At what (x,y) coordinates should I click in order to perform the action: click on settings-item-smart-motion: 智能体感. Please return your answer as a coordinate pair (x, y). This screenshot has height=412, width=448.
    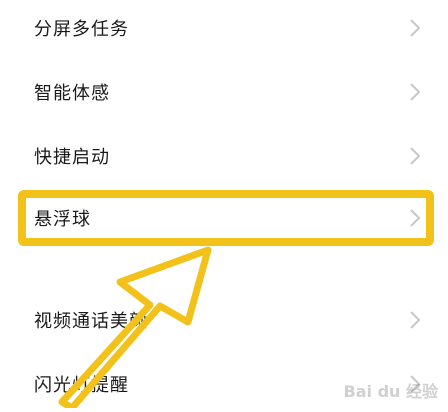
    Looking at the image, I should click on (224, 92).